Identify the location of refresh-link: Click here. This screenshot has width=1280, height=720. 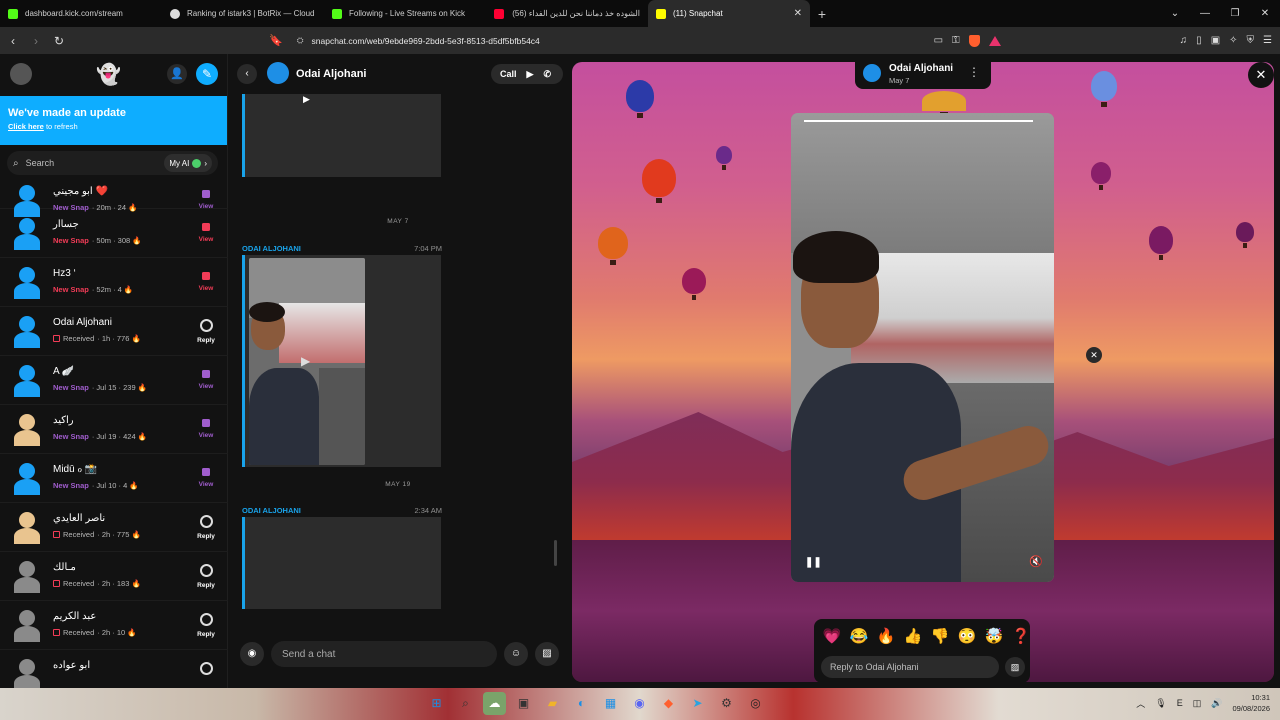
(26, 126).